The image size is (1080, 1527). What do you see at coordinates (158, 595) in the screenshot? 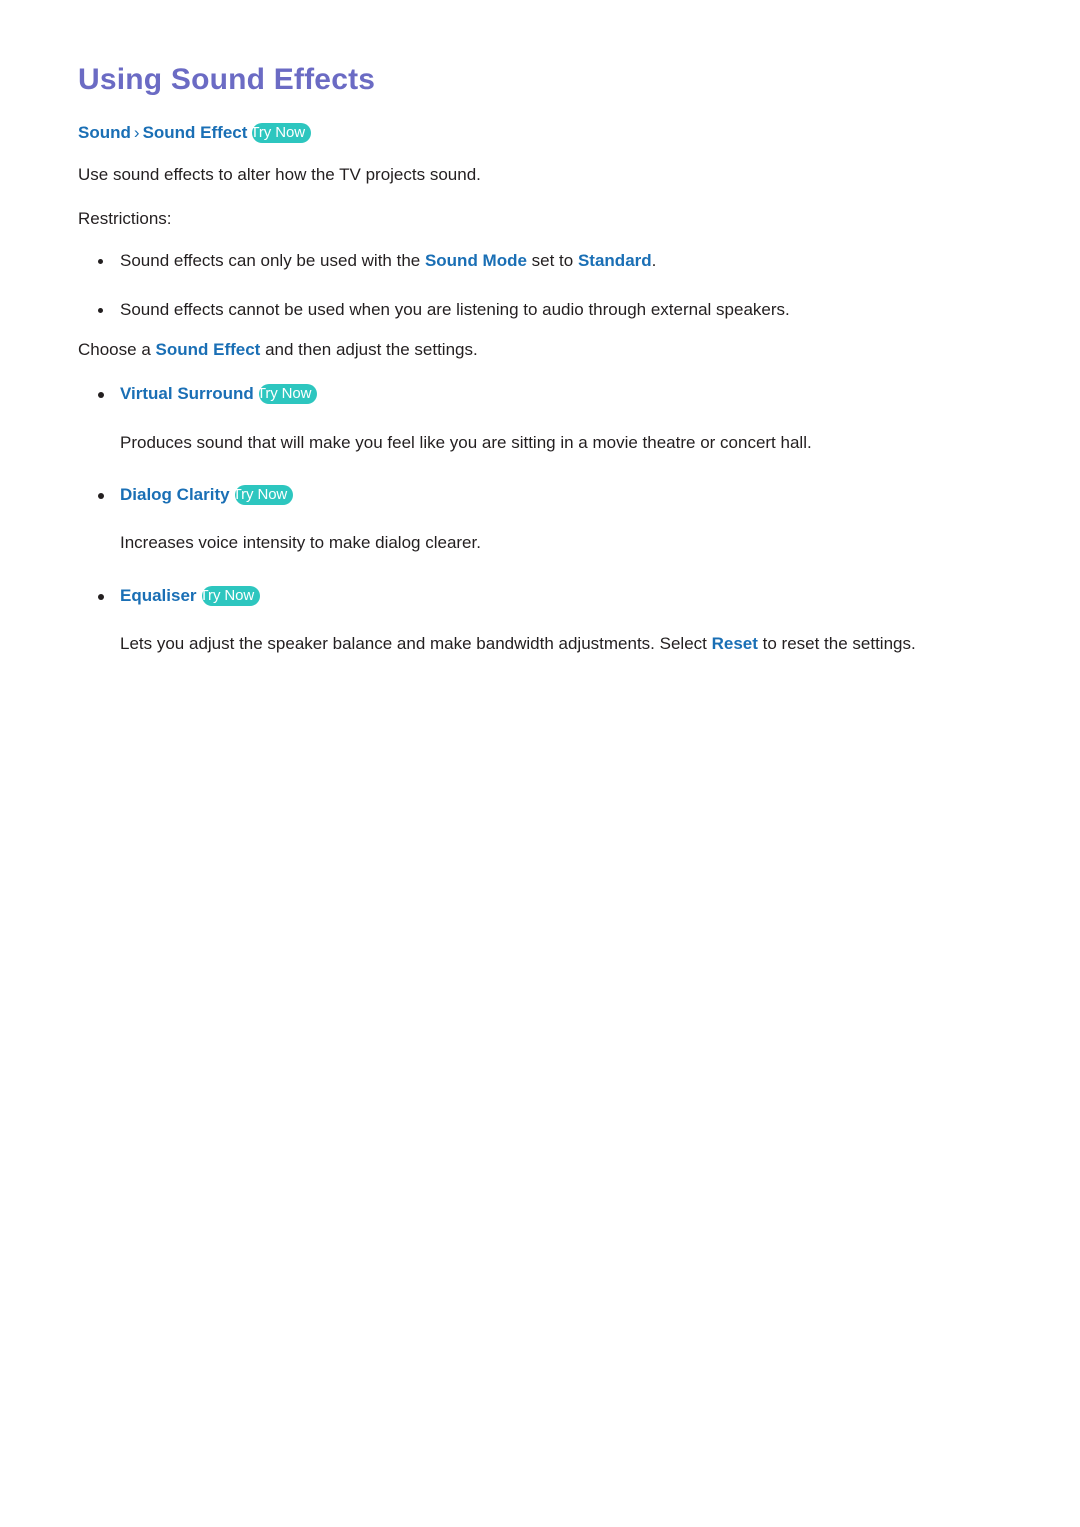
I see `option-label-equaliser: Equaliser` at bounding box center [158, 595].